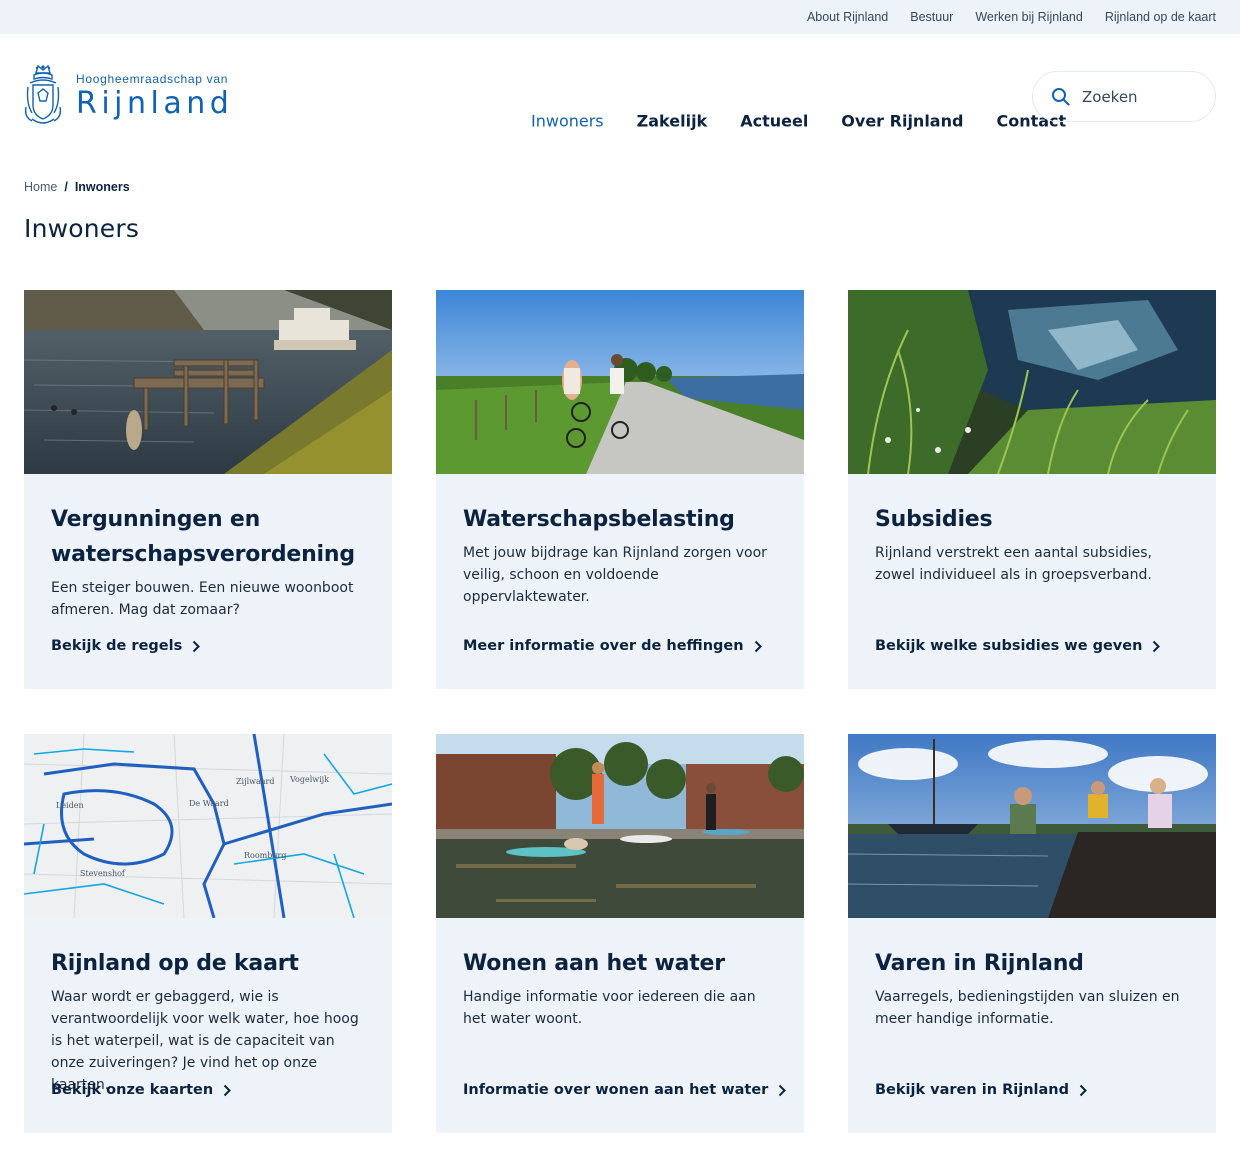  I want to click on cyclists-dike-photo, so click(620, 382).